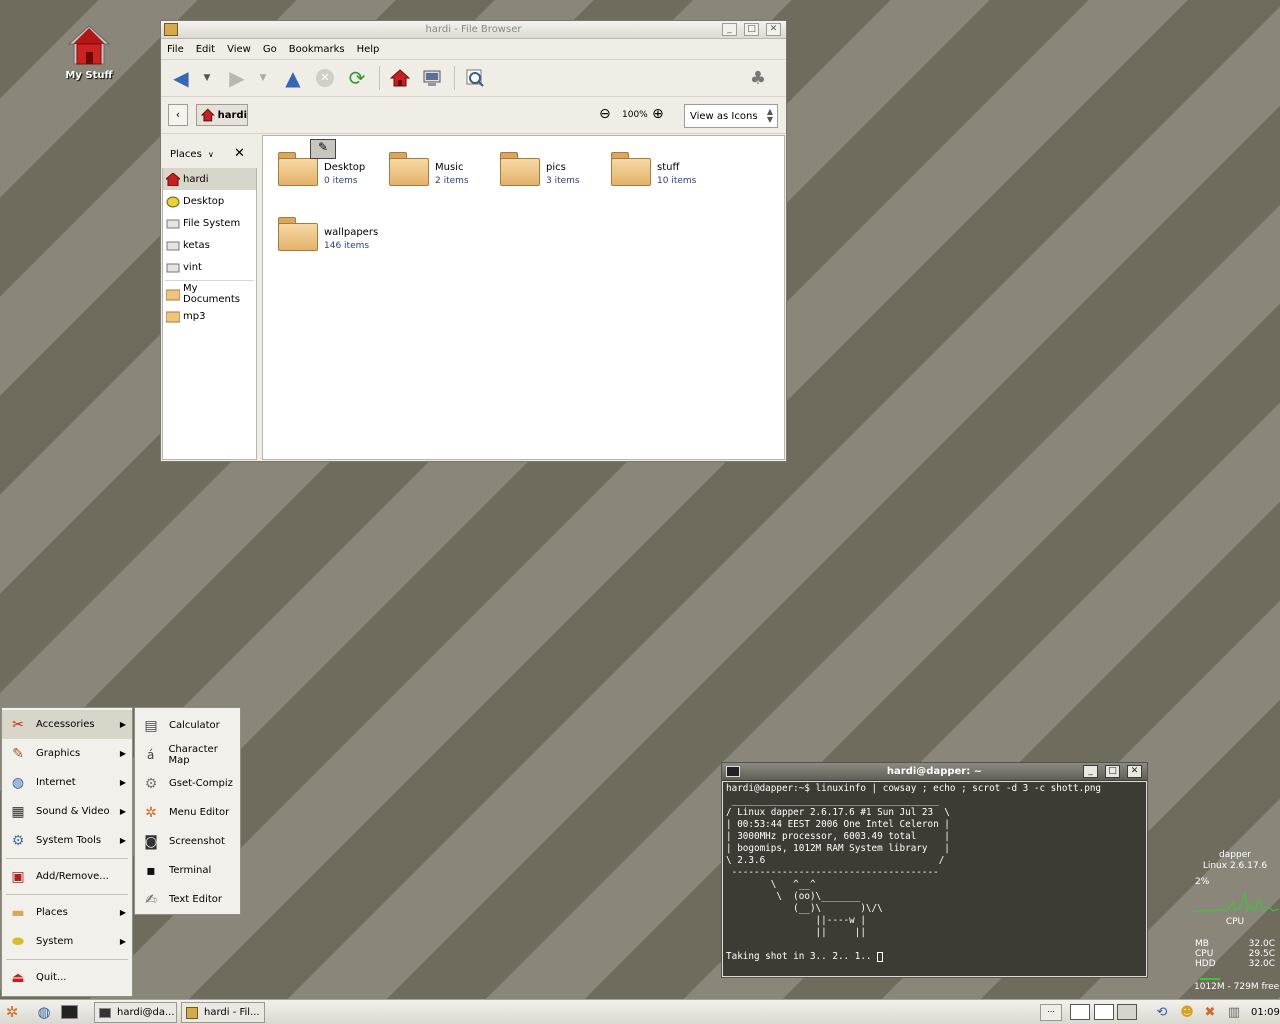 The image size is (1280, 1024). What do you see at coordinates (237, 78) in the screenshot?
I see `forward-arrow-icon: ▶` at bounding box center [237, 78].